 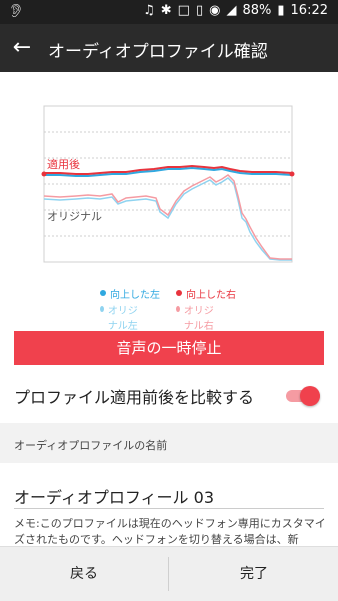 I want to click on status-bar: 👂︎ ♫ ✱ □ ▯ ◉ ◢ 88% ▮ 16:22, so click(x=169, y=12).